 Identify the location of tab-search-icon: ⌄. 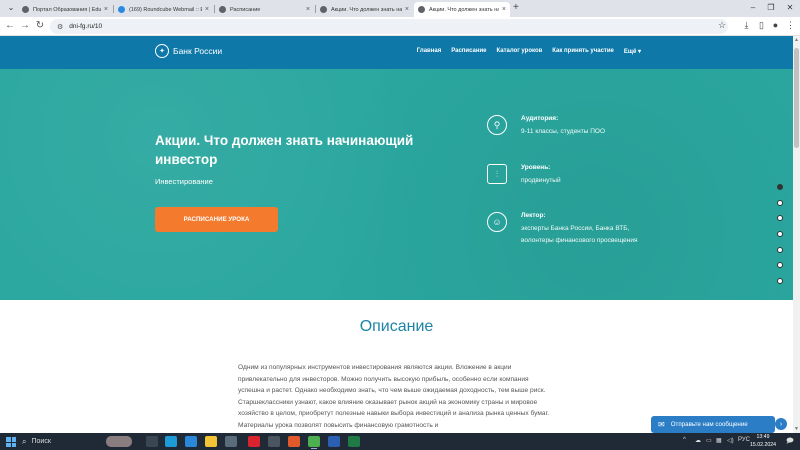
(11, 8).